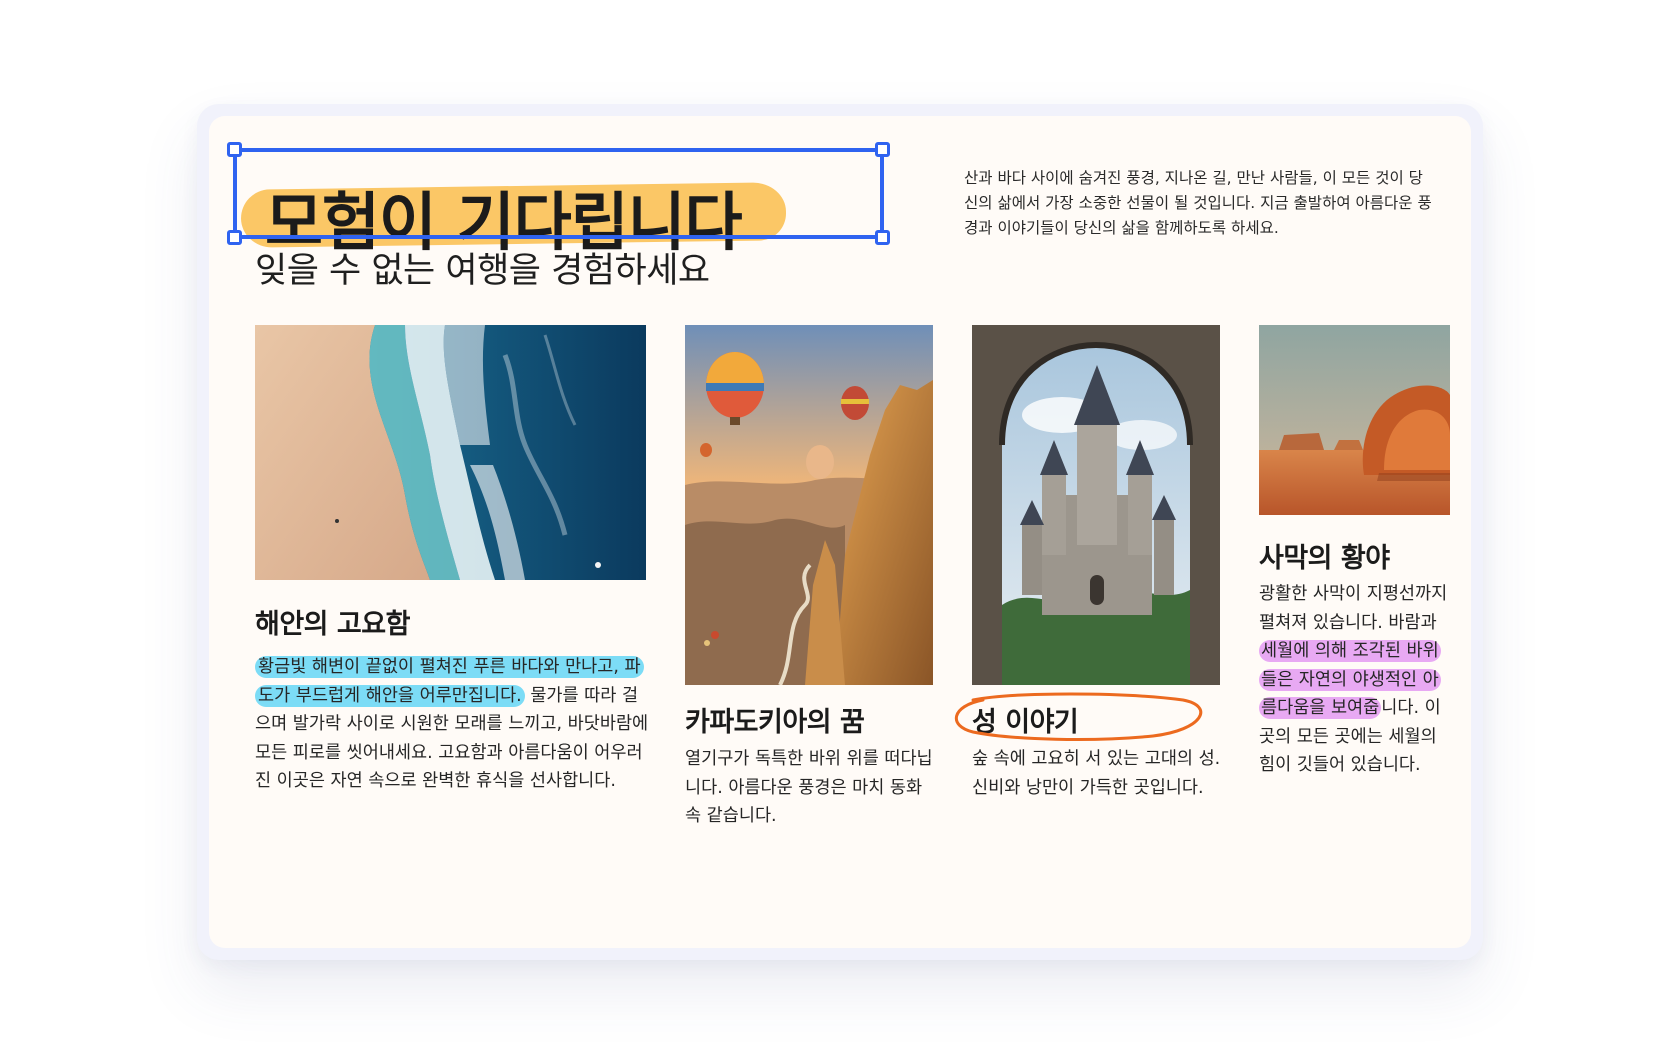  I want to click on circle-annotation, so click(1082, 717).